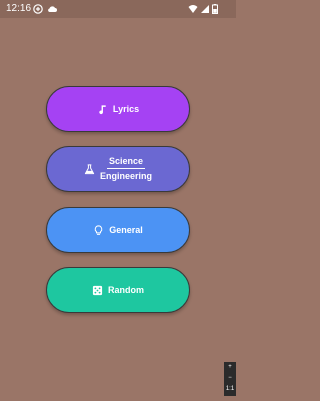  What do you see at coordinates (205, 9) in the screenshot?
I see `signal-icon` at bounding box center [205, 9].